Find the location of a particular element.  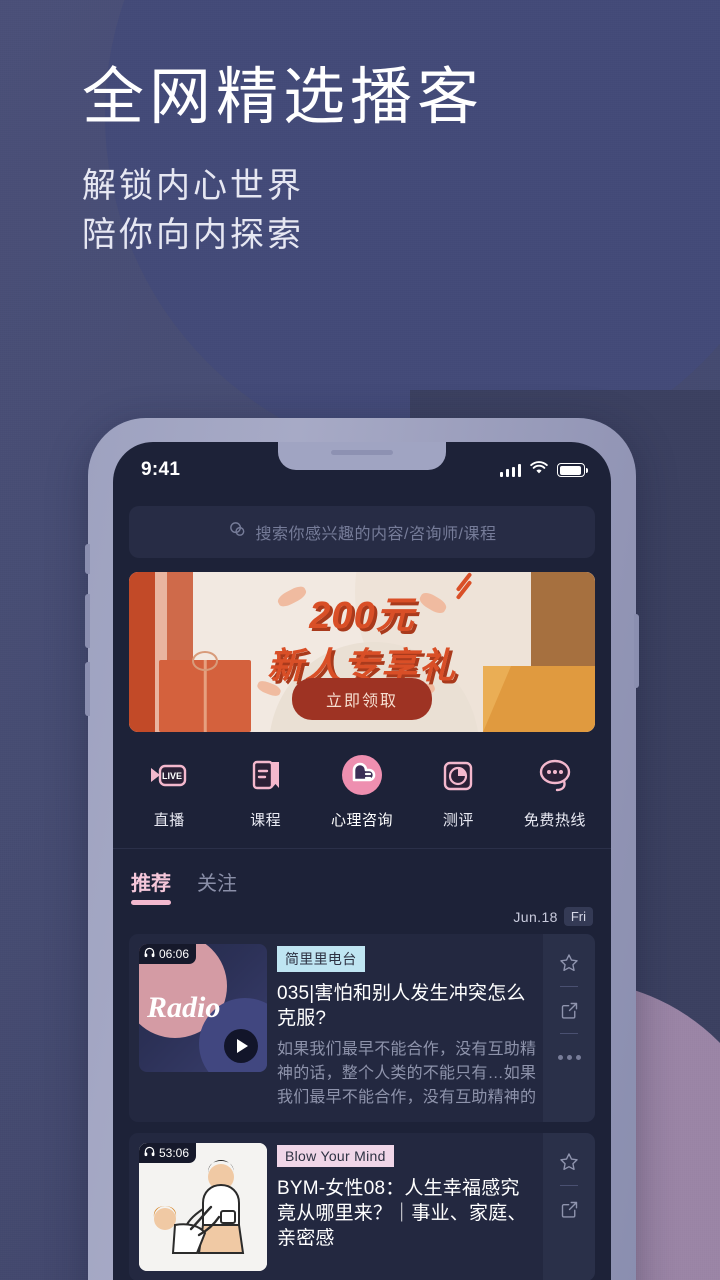

hero-subtitle-line-2: 陪你向内探索 is located at coordinates (193, 235).